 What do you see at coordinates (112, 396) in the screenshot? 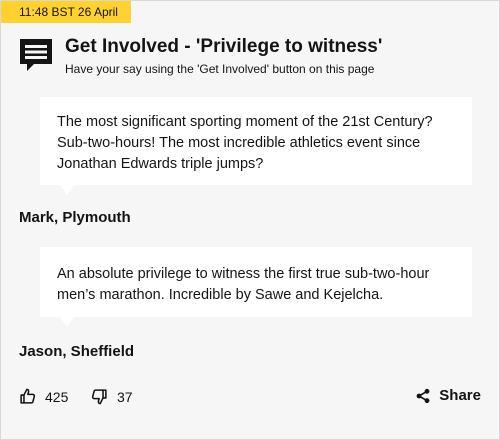
I see `dislike-button: 37` at bounding box center [112, 396].